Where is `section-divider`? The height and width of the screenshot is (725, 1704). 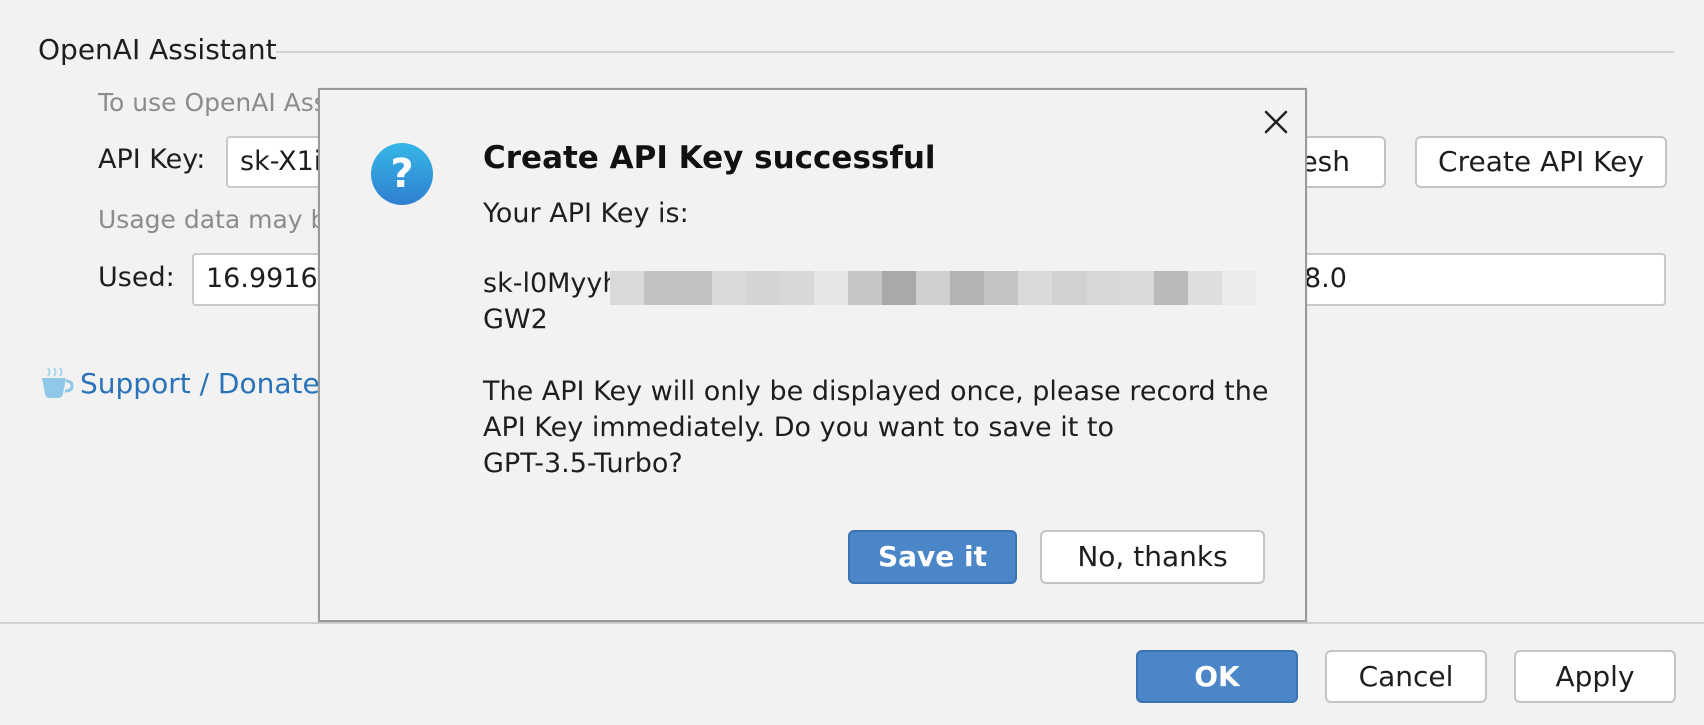 section-divider is located at coordinates (975, 52).